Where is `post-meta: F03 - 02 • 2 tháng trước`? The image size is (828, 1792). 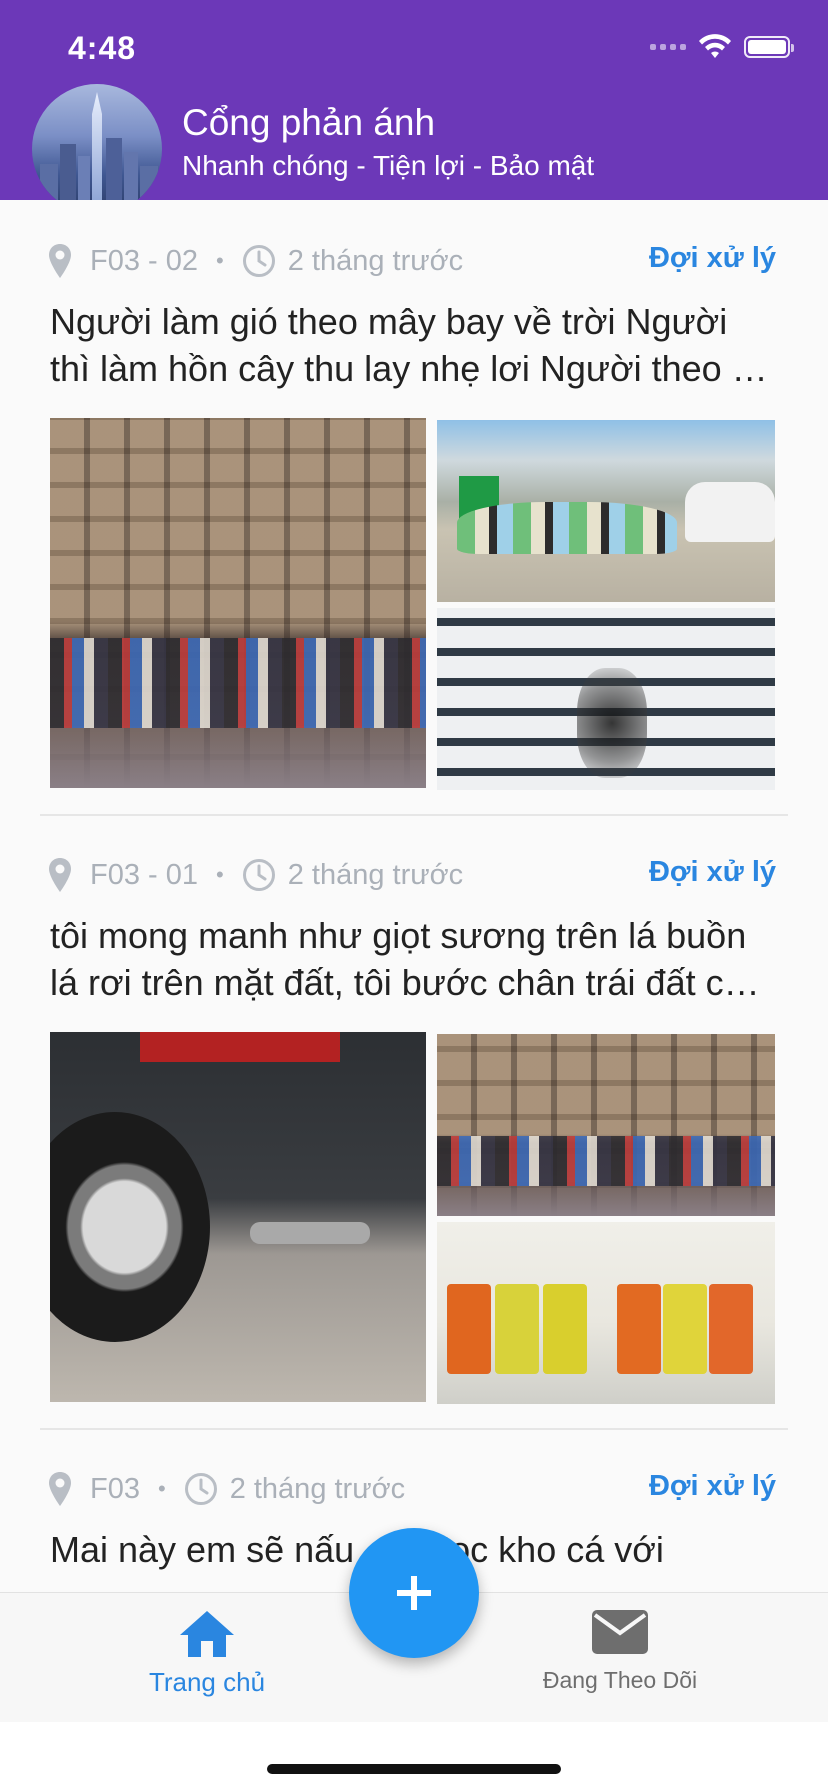 post-meta: F03 - 02 • 2 tháng trước is located at coordinates (255, 261).